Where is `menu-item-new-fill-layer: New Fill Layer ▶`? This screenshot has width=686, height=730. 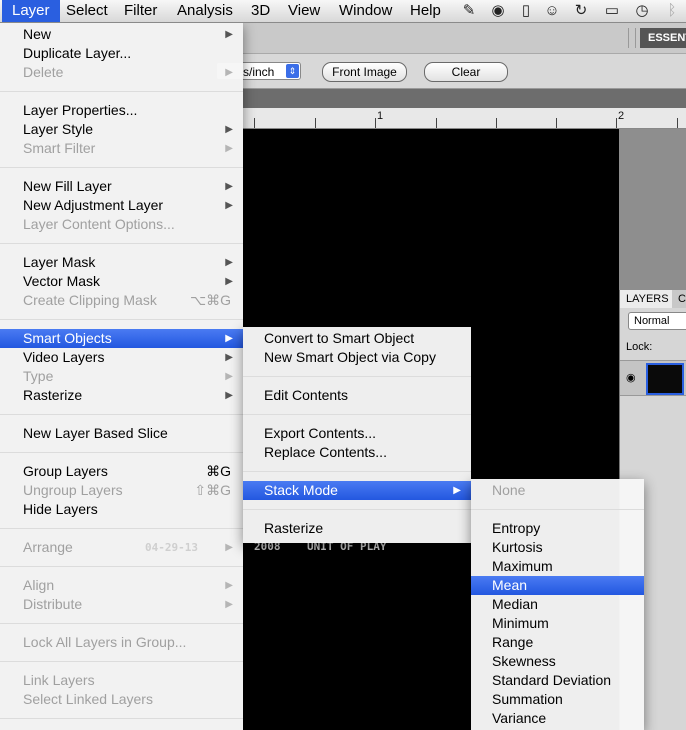 menu-item-new-fill-layer: New Fill Layer ▶ is located at coordinates (121, 186).